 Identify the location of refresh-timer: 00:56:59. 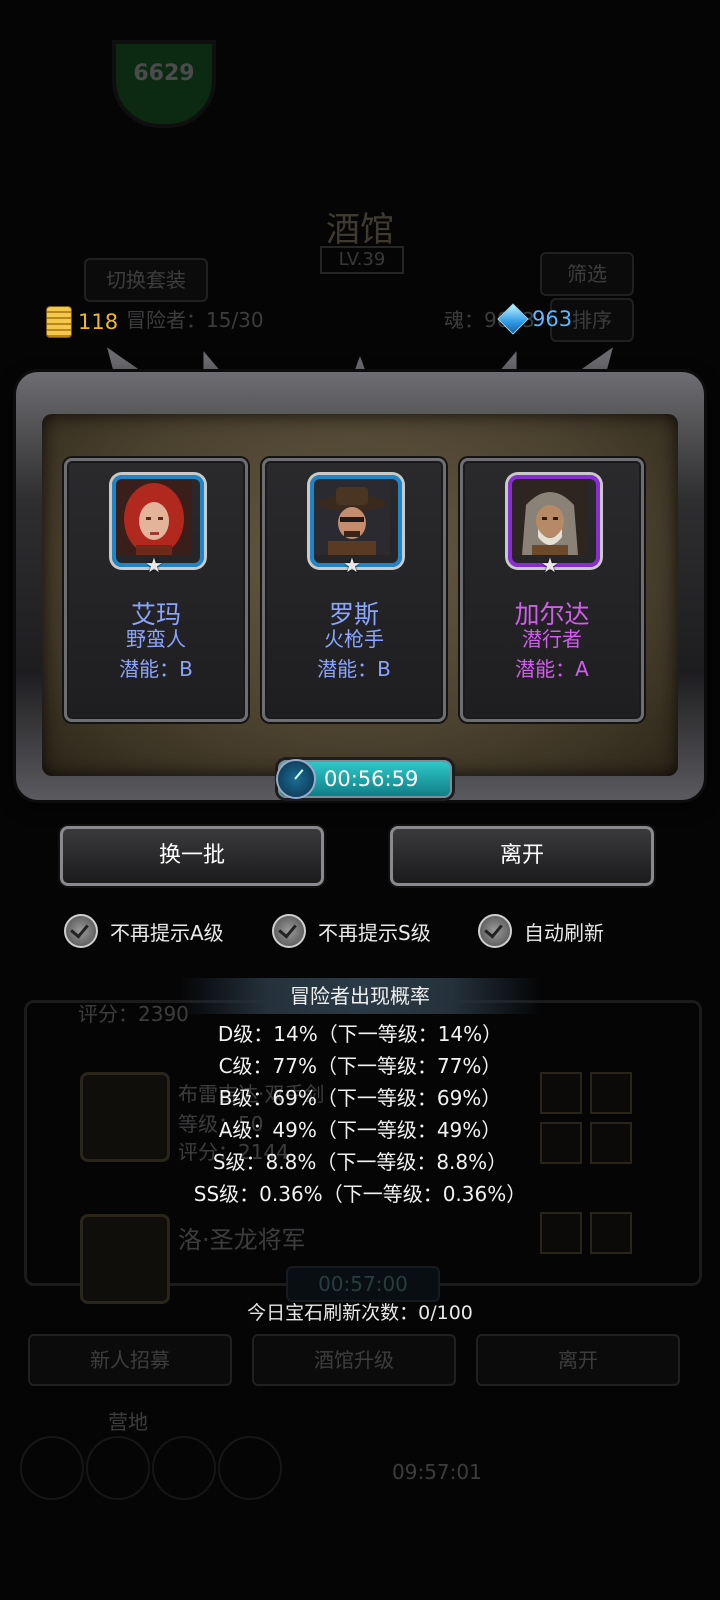
(364, 779).